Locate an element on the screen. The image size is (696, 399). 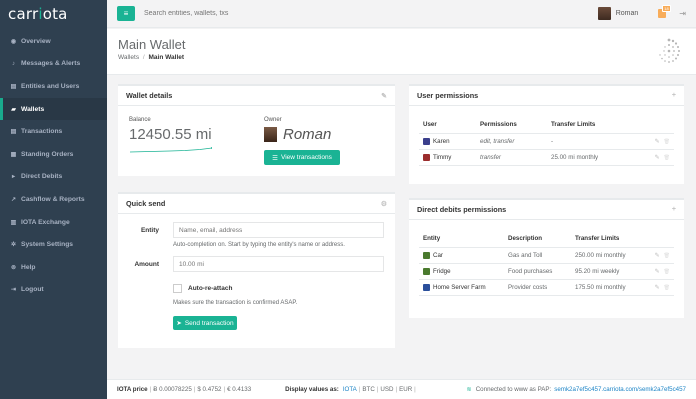
entity-name: Karen is located at coordinates (441, 141).